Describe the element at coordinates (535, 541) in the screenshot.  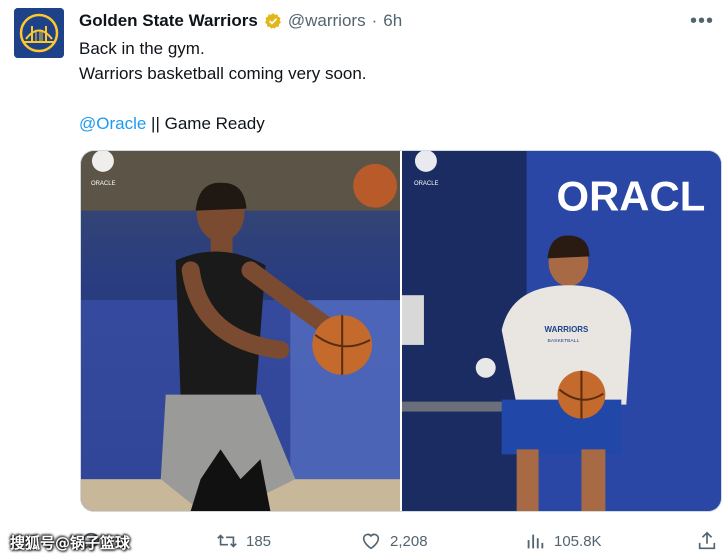
I see `views-icon` at that location.